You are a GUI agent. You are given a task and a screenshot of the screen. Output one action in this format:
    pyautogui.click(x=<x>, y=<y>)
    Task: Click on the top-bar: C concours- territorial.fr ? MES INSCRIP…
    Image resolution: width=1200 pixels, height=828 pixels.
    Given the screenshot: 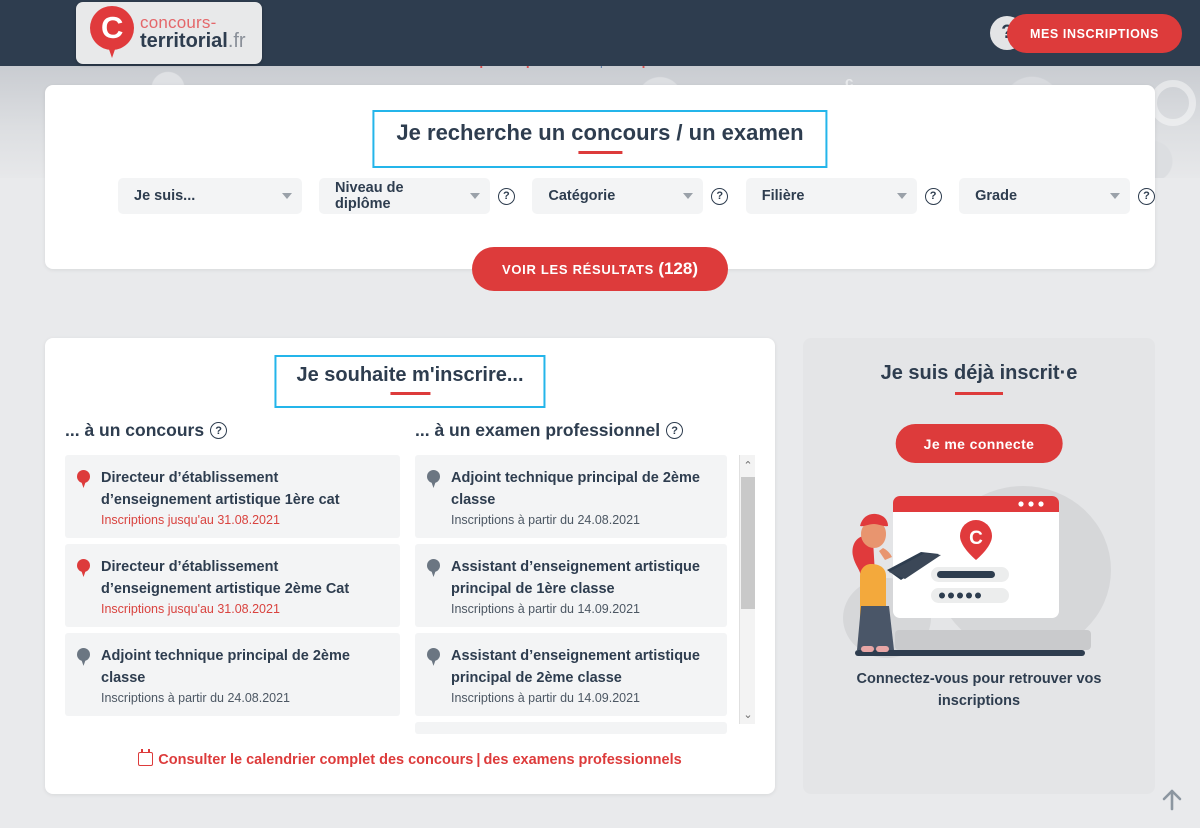 What is the action you would take?
    pyautogui.click(x=600, y=33)
    